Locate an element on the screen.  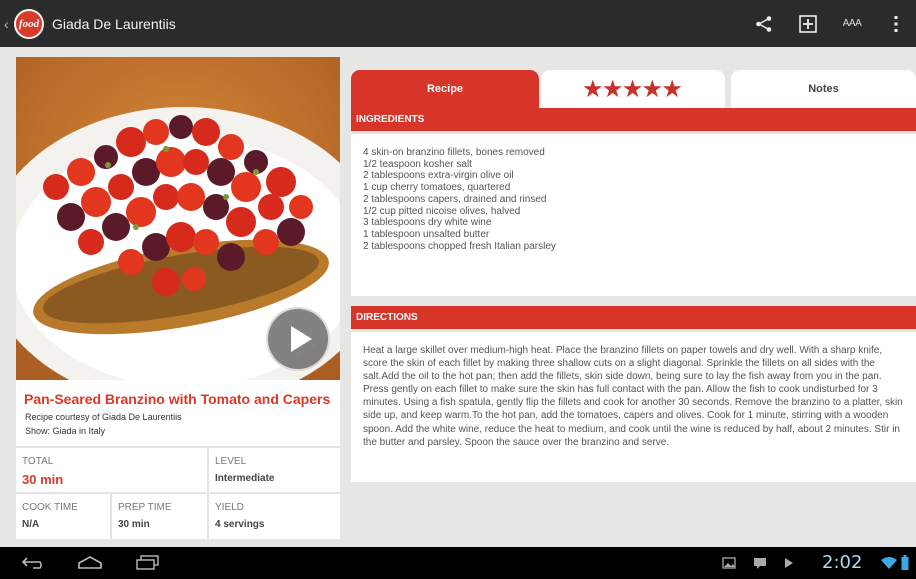
screenshot-icon is located at coordinates (729, 563).